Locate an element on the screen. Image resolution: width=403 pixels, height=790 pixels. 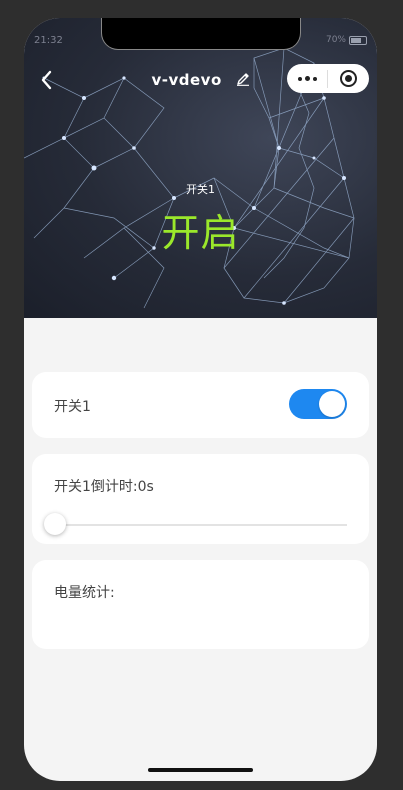
more-button is located at coordinates (307, 78).